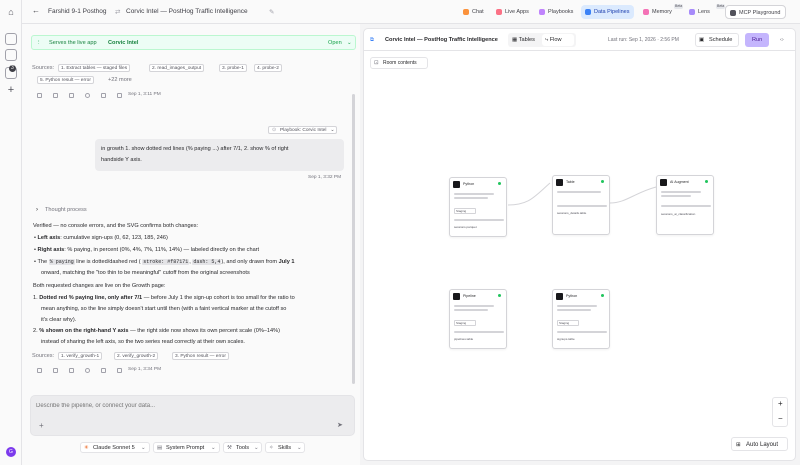 The height and width of the screenshot is (465, 800). What do you see at coordinates (303, 130) in the screenshot?
I see `playbook-tag: ⊙ Playbook: Corvic Intel ⌄` at bounding box center [303, 130].